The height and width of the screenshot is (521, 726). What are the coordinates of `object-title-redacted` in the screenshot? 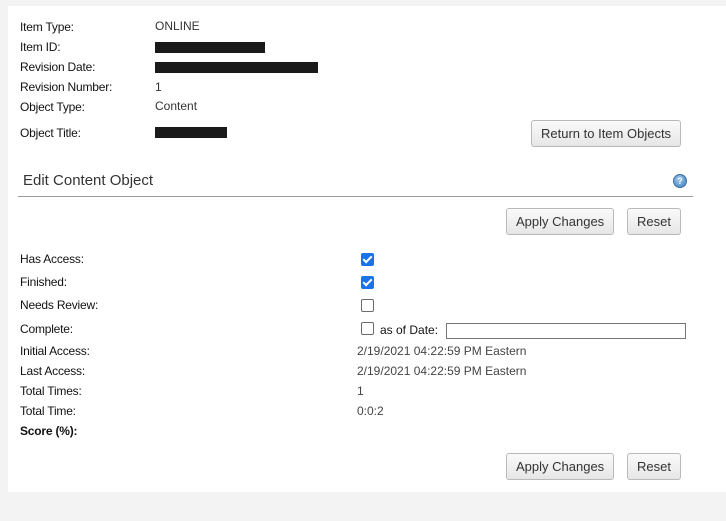 It's located at (191, 132).